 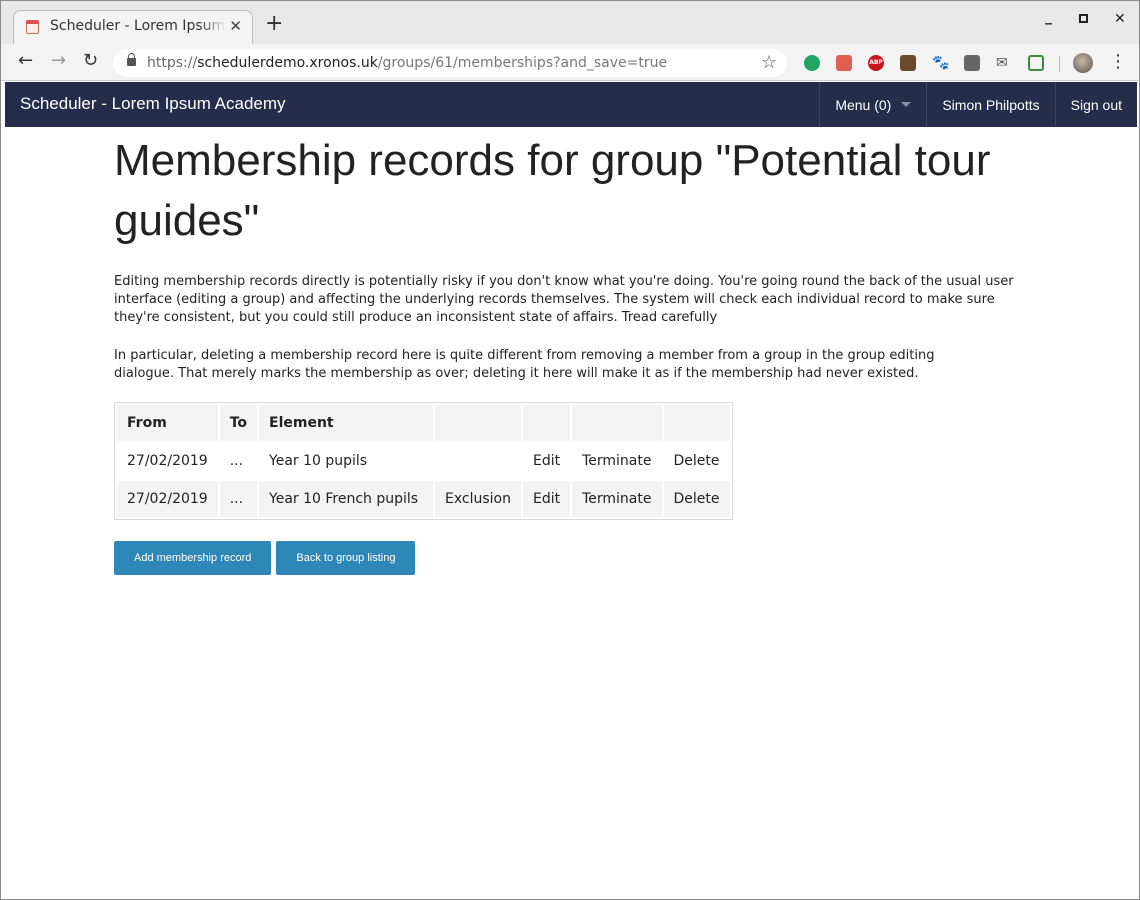 I want to click on header-edit, so click(x=546, y=423).